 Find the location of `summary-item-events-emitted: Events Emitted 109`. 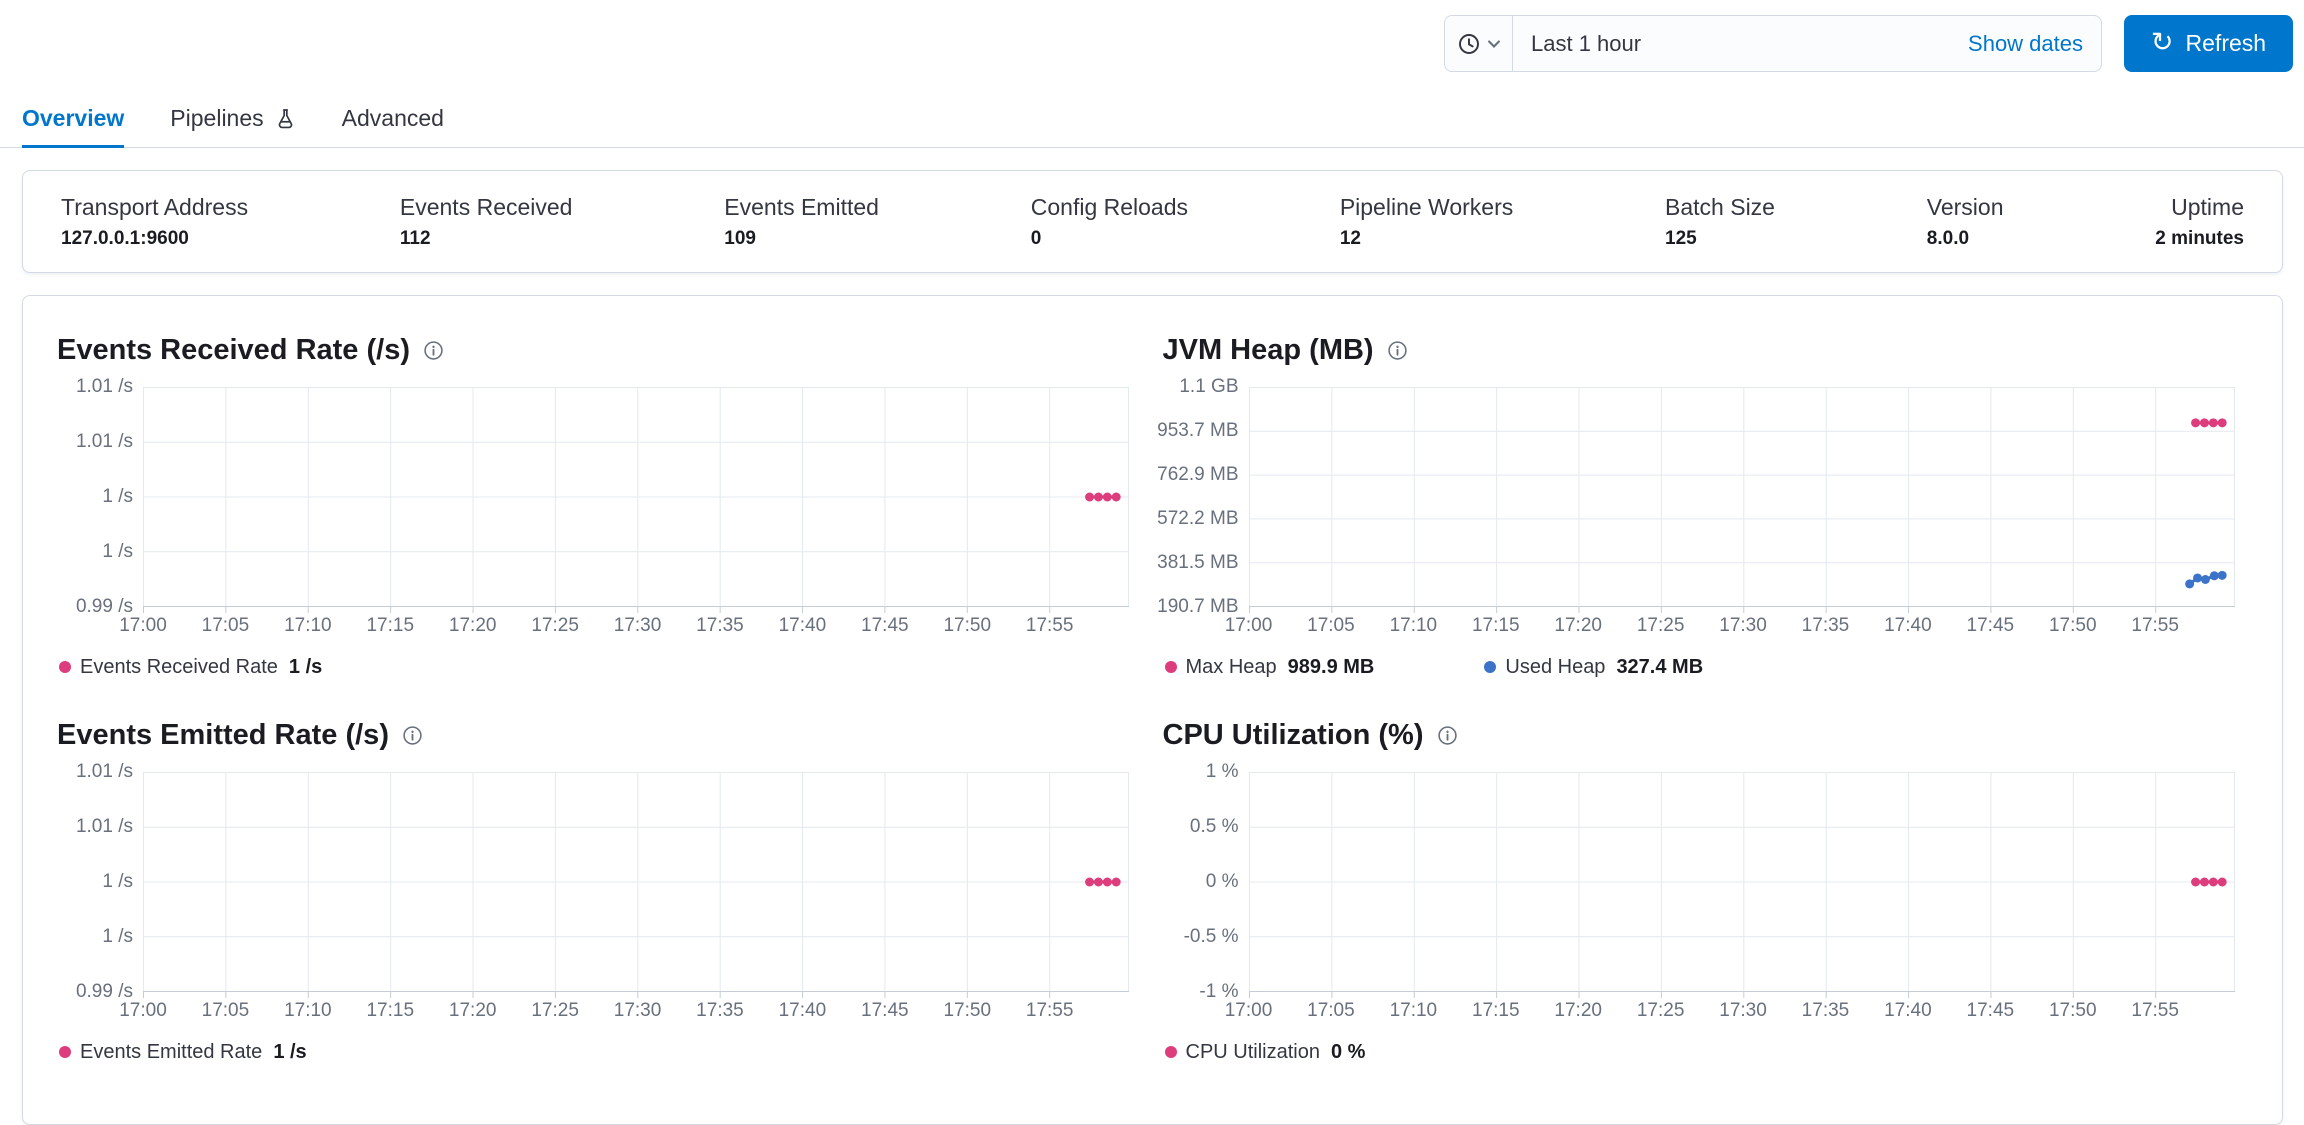

summary-item-events-emitted: Events Emitted 109 is located at coordinates (801, 222).